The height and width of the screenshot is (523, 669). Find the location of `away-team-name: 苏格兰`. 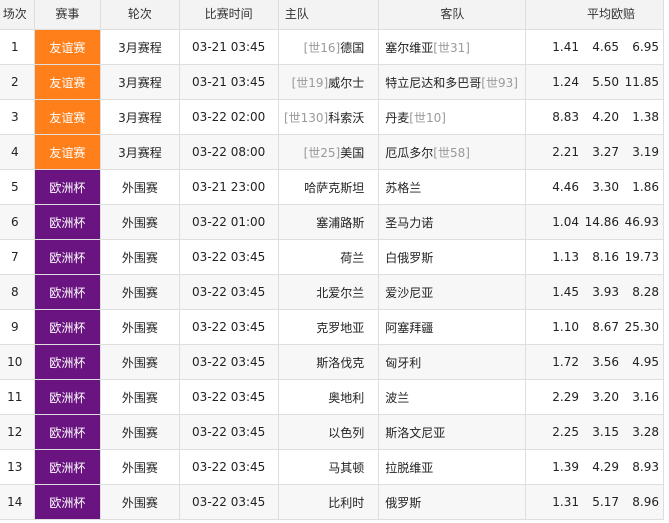

away-team-name: 苏格兰 is located at coordinates (403, 188).